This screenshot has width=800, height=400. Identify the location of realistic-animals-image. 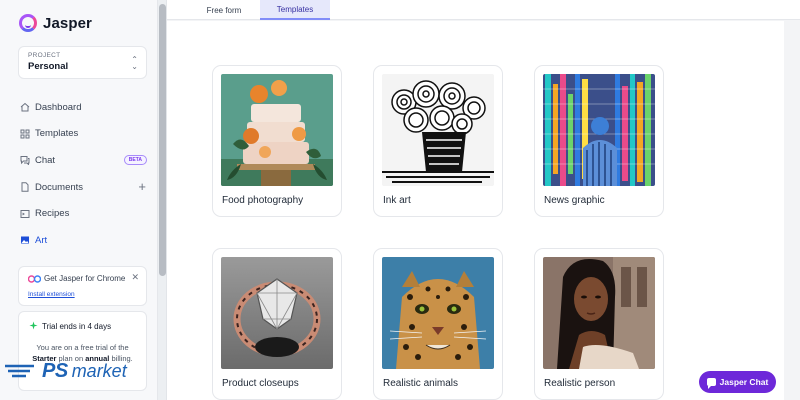
(438, 313).